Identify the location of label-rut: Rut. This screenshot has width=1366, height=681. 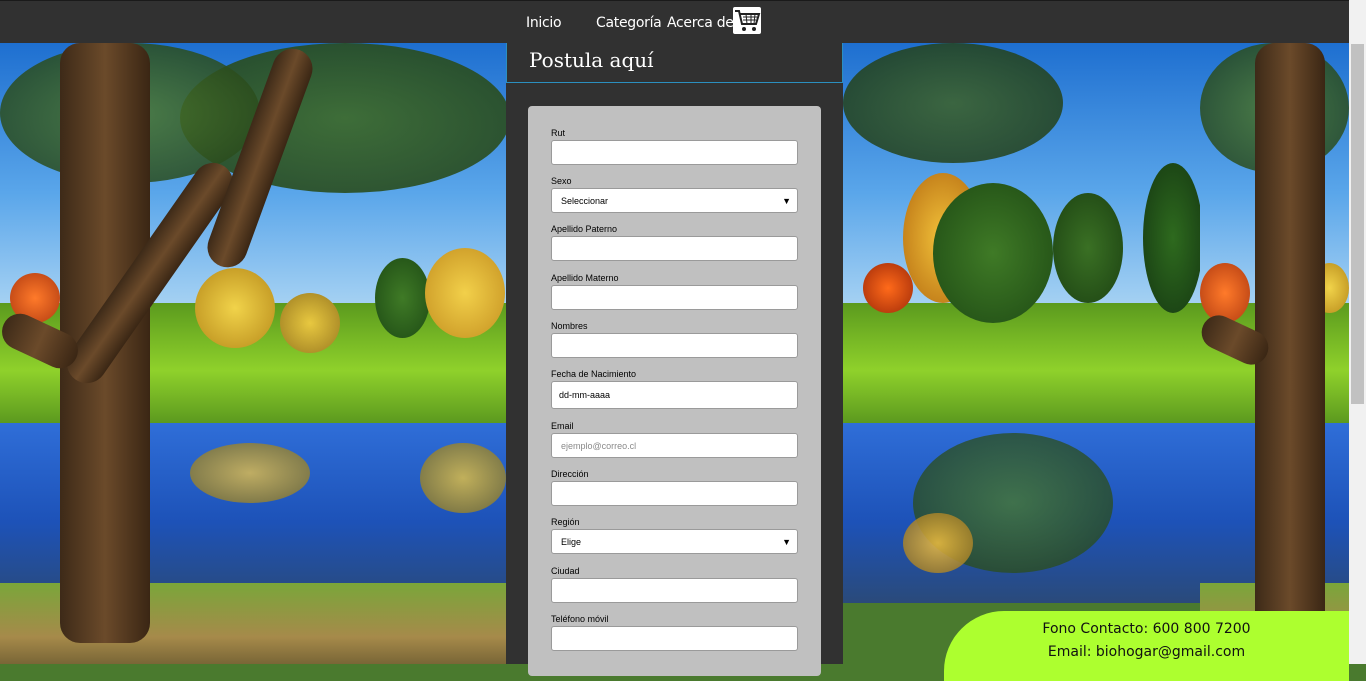
(558, 133).